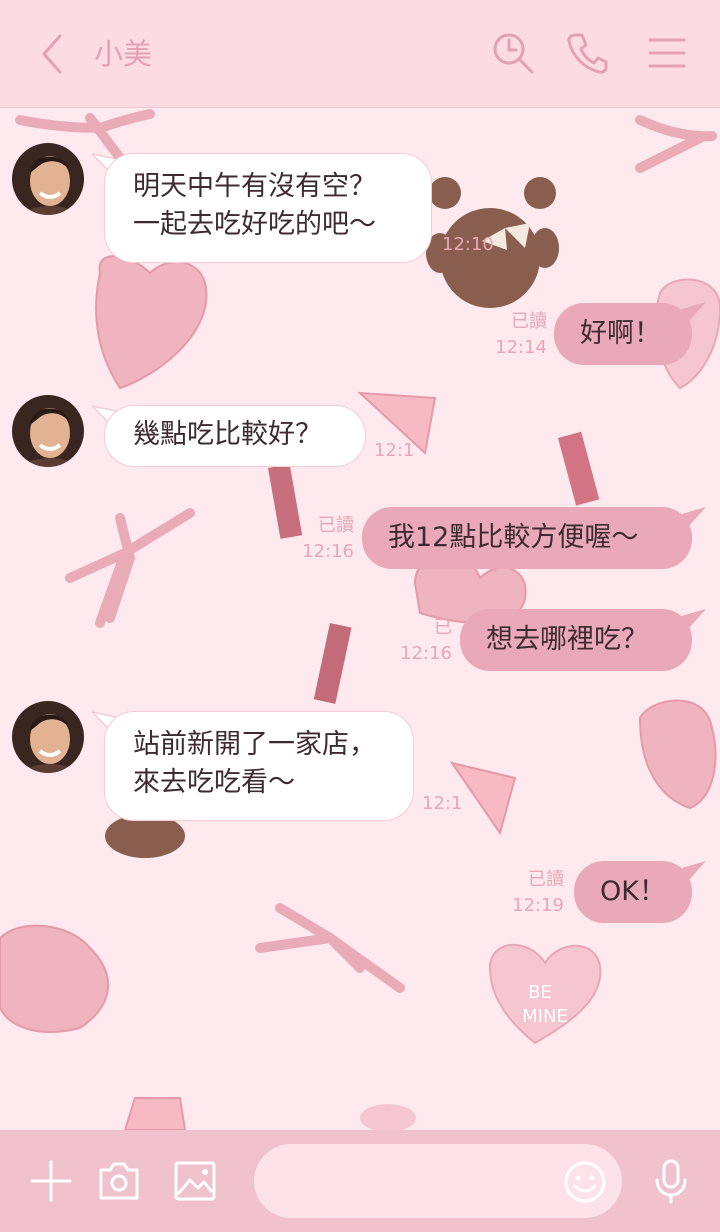  What do you see at coordinates (513, 53) in the screenshot?
I see `search-icon` at bounding box center [513, 53].